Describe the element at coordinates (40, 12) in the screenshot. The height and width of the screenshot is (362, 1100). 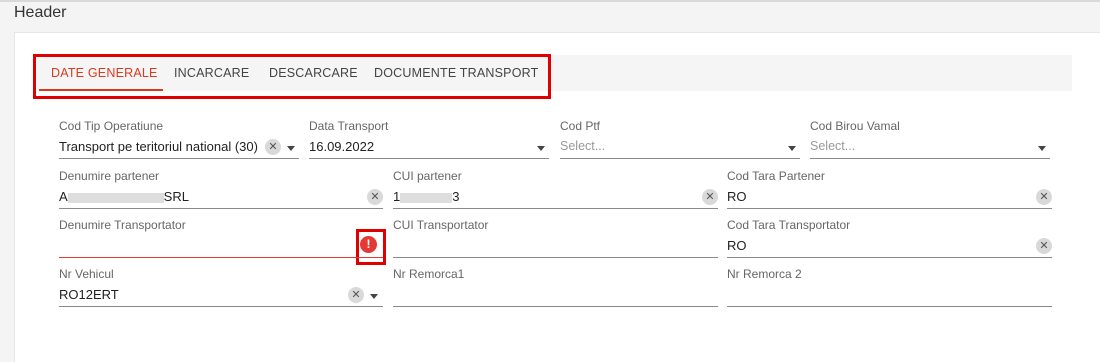
I see `section-header-title: Header` at that location.